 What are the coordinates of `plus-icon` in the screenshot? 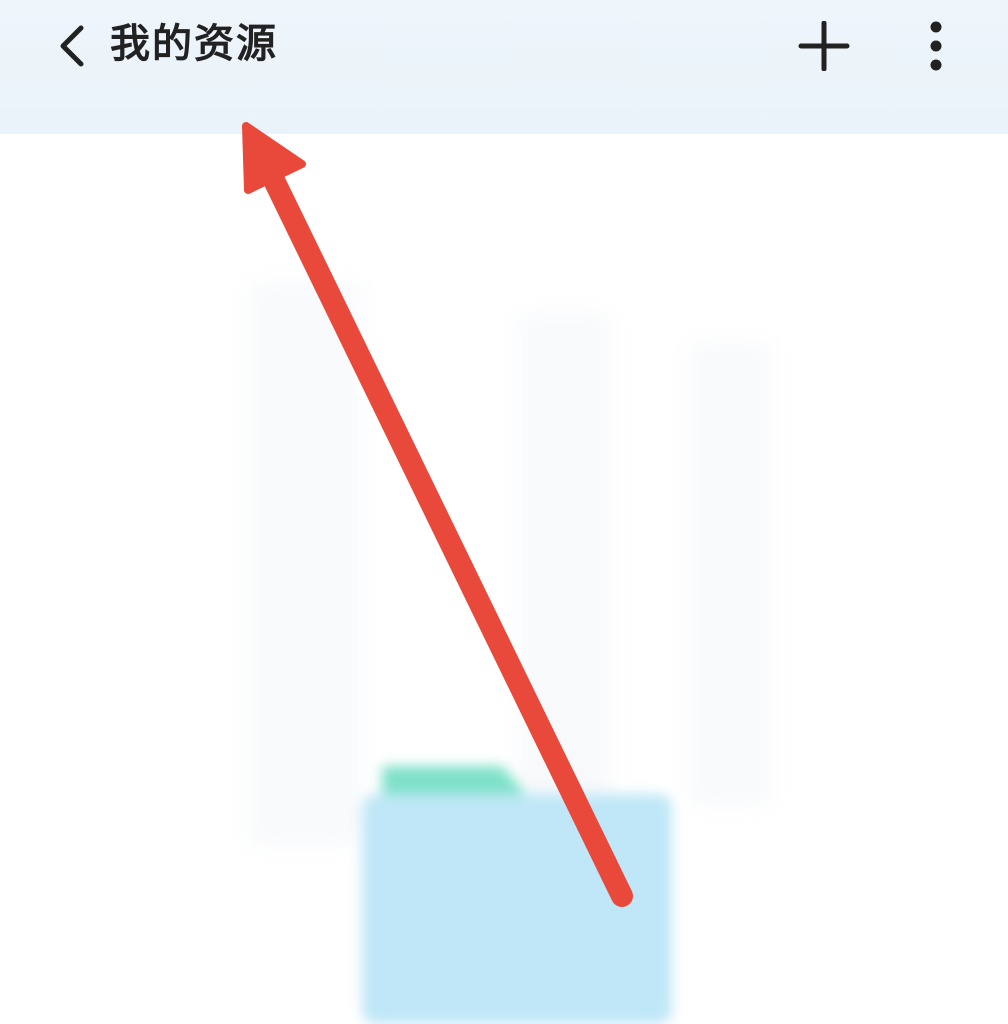 It's located at (824, 46).